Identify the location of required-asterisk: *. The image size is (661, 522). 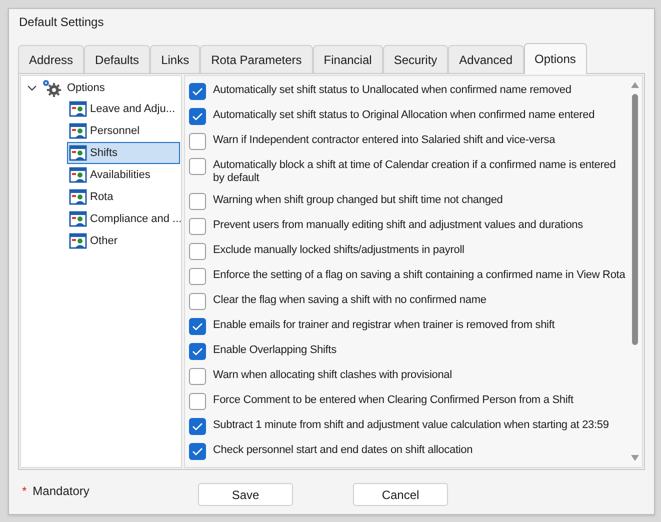
(24, 491).